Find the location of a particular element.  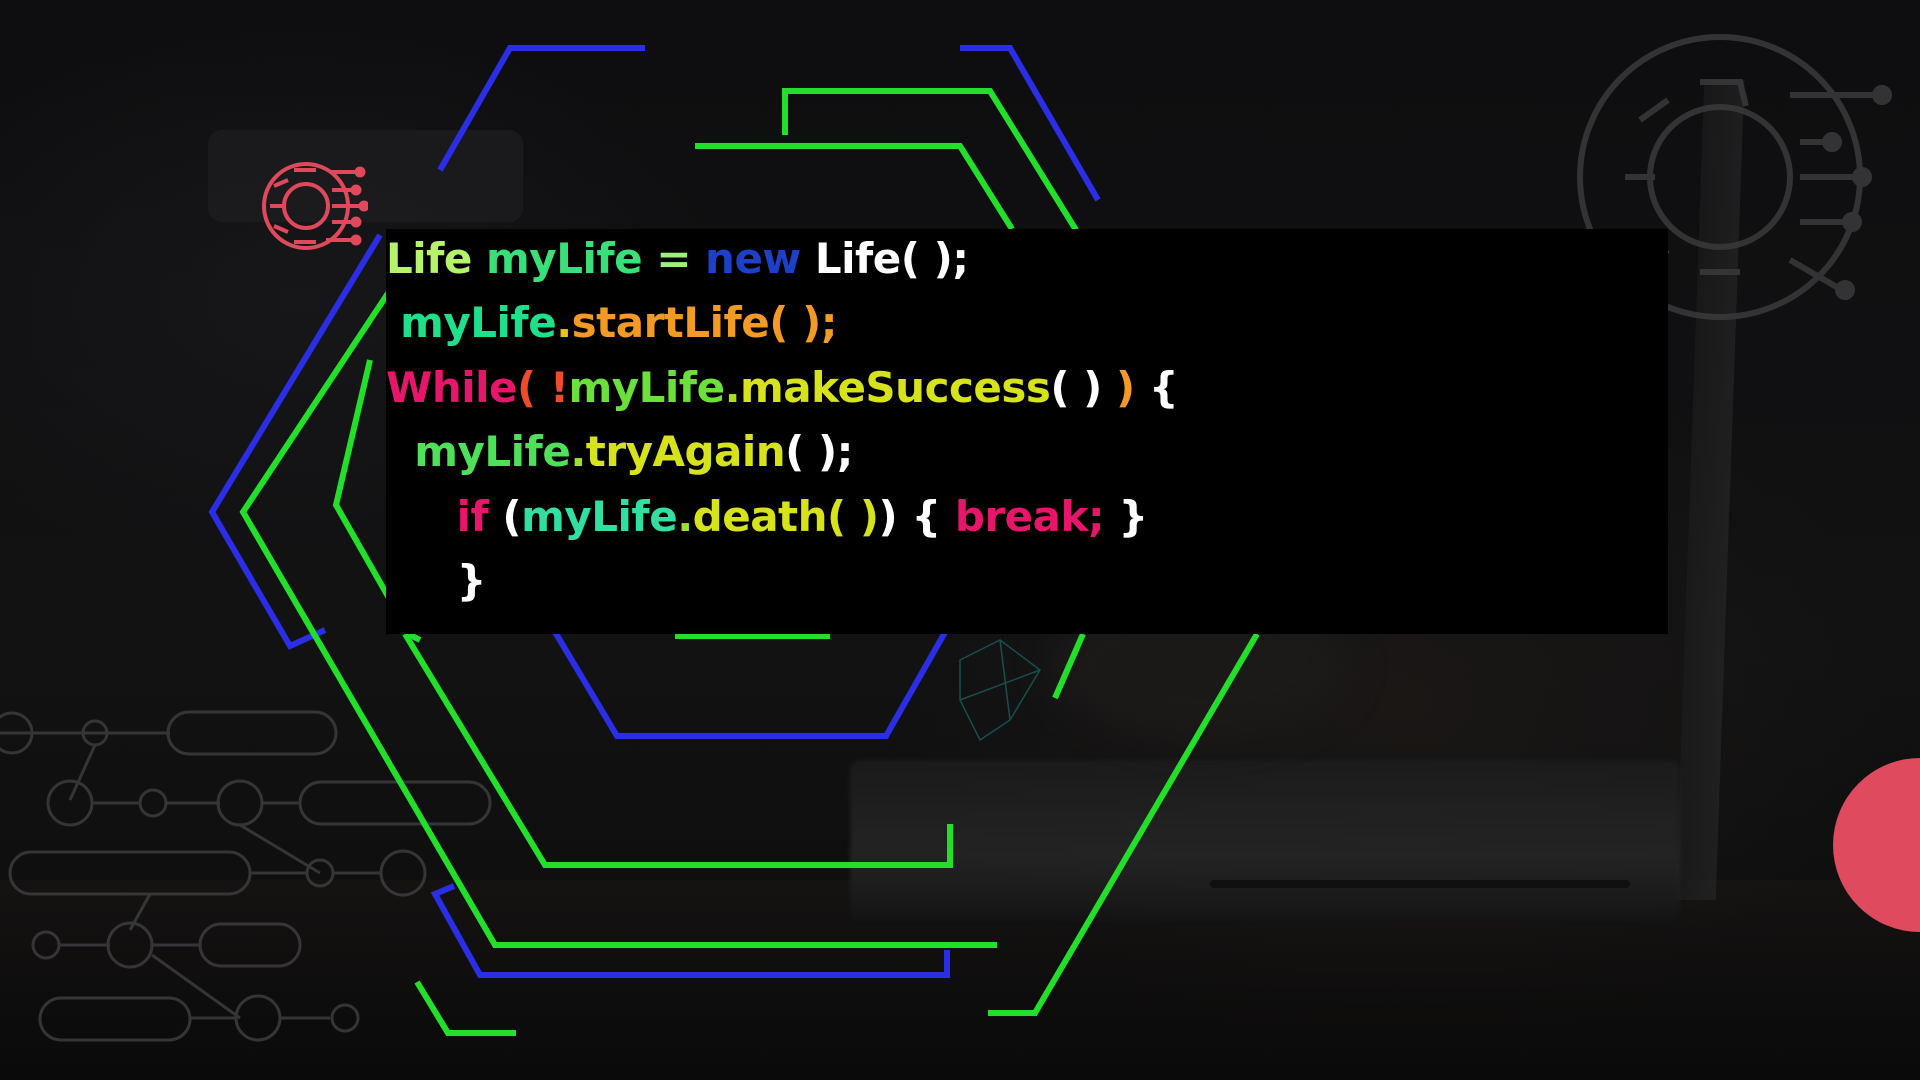

code-token: new is located at coordinates (753, 258).